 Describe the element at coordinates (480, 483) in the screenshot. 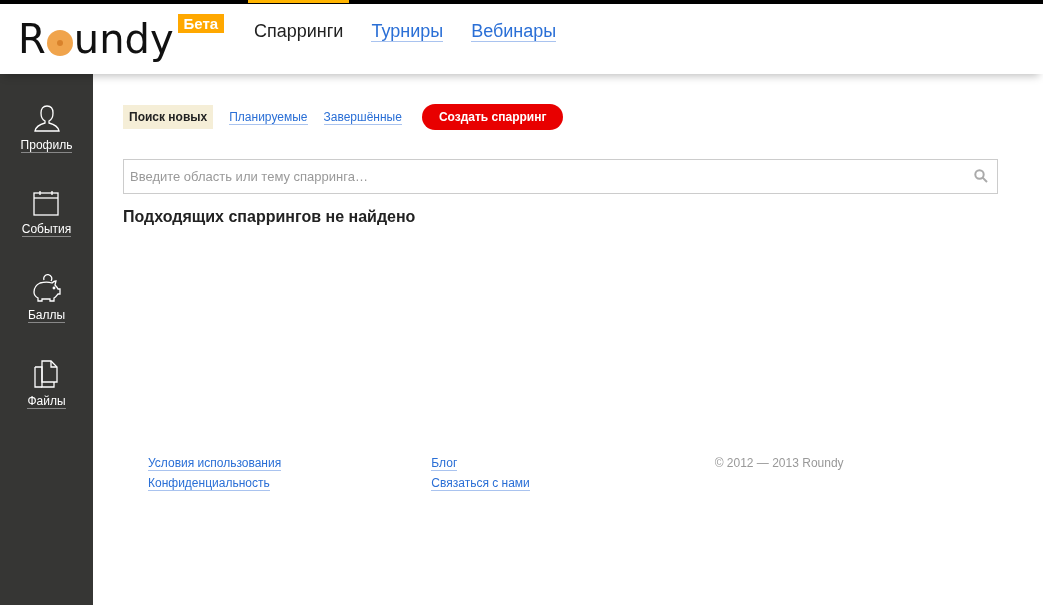

I see `footer-link: Связаться с нами` at that location.